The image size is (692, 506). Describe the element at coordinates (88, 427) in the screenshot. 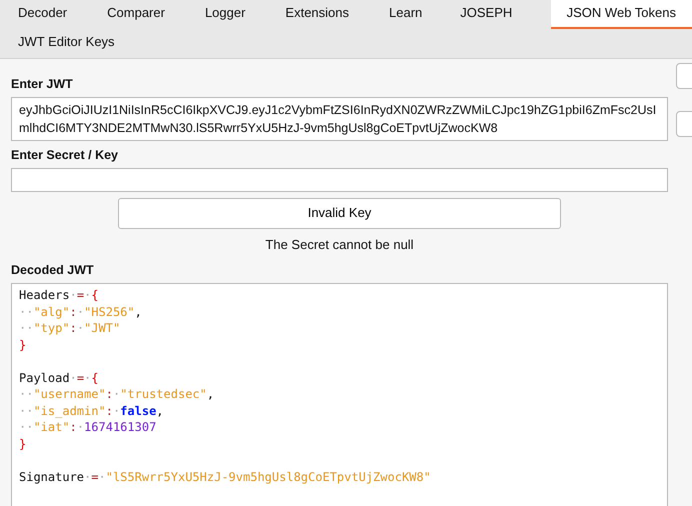

I see `code-line: ··"iat":·1674161307` at that location.